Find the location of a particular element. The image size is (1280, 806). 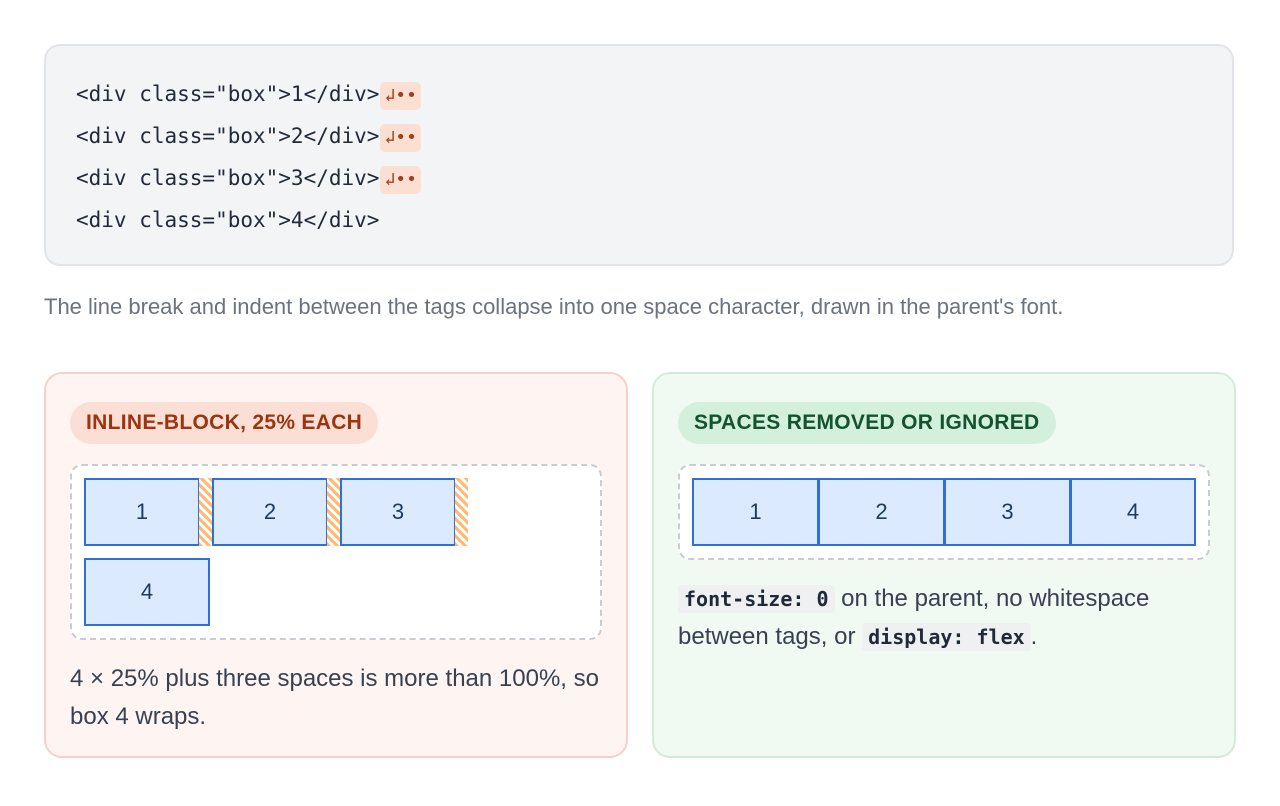

code-line: <div class="box">1</div> ↲•• is located at coordinates (654, 97).